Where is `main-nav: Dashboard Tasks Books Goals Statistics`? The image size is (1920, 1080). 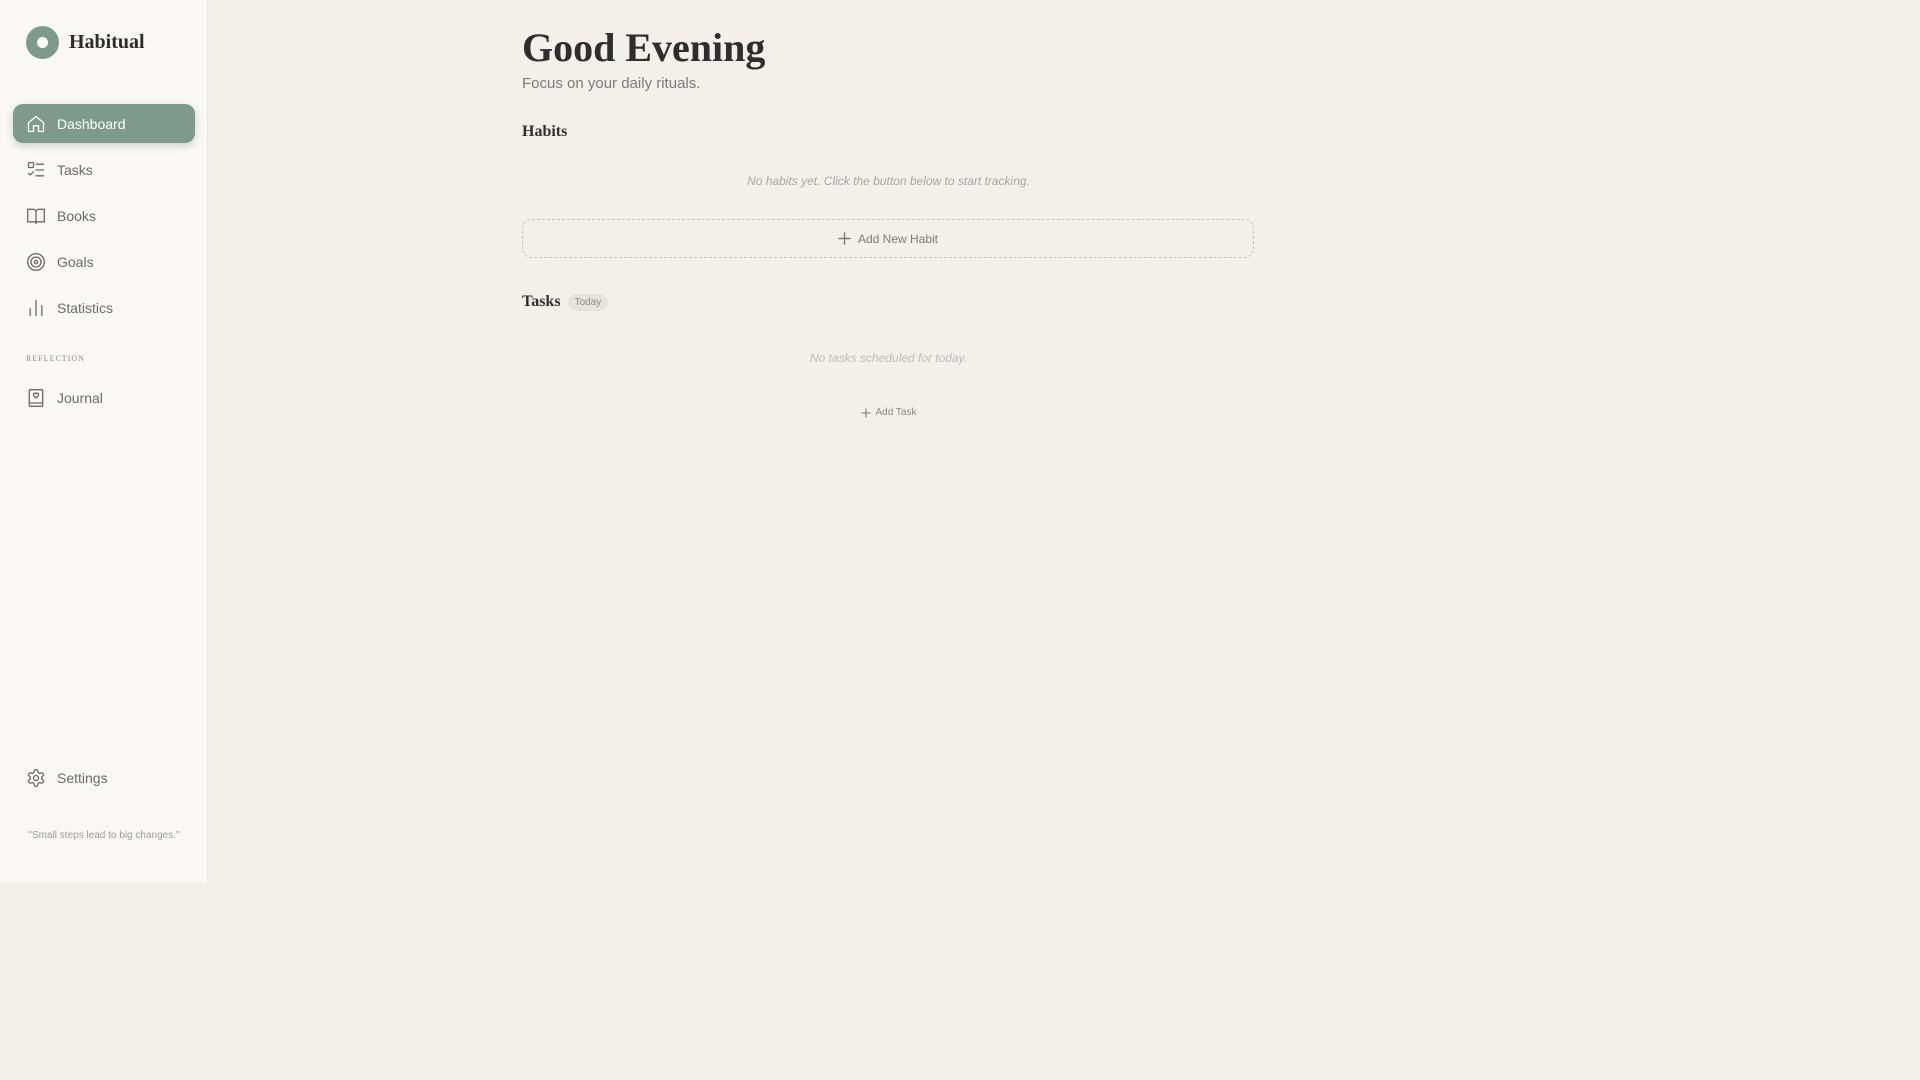
main-nav: Dashboard Tasks Books Goals Statistics is located at coordinates (104, 219).